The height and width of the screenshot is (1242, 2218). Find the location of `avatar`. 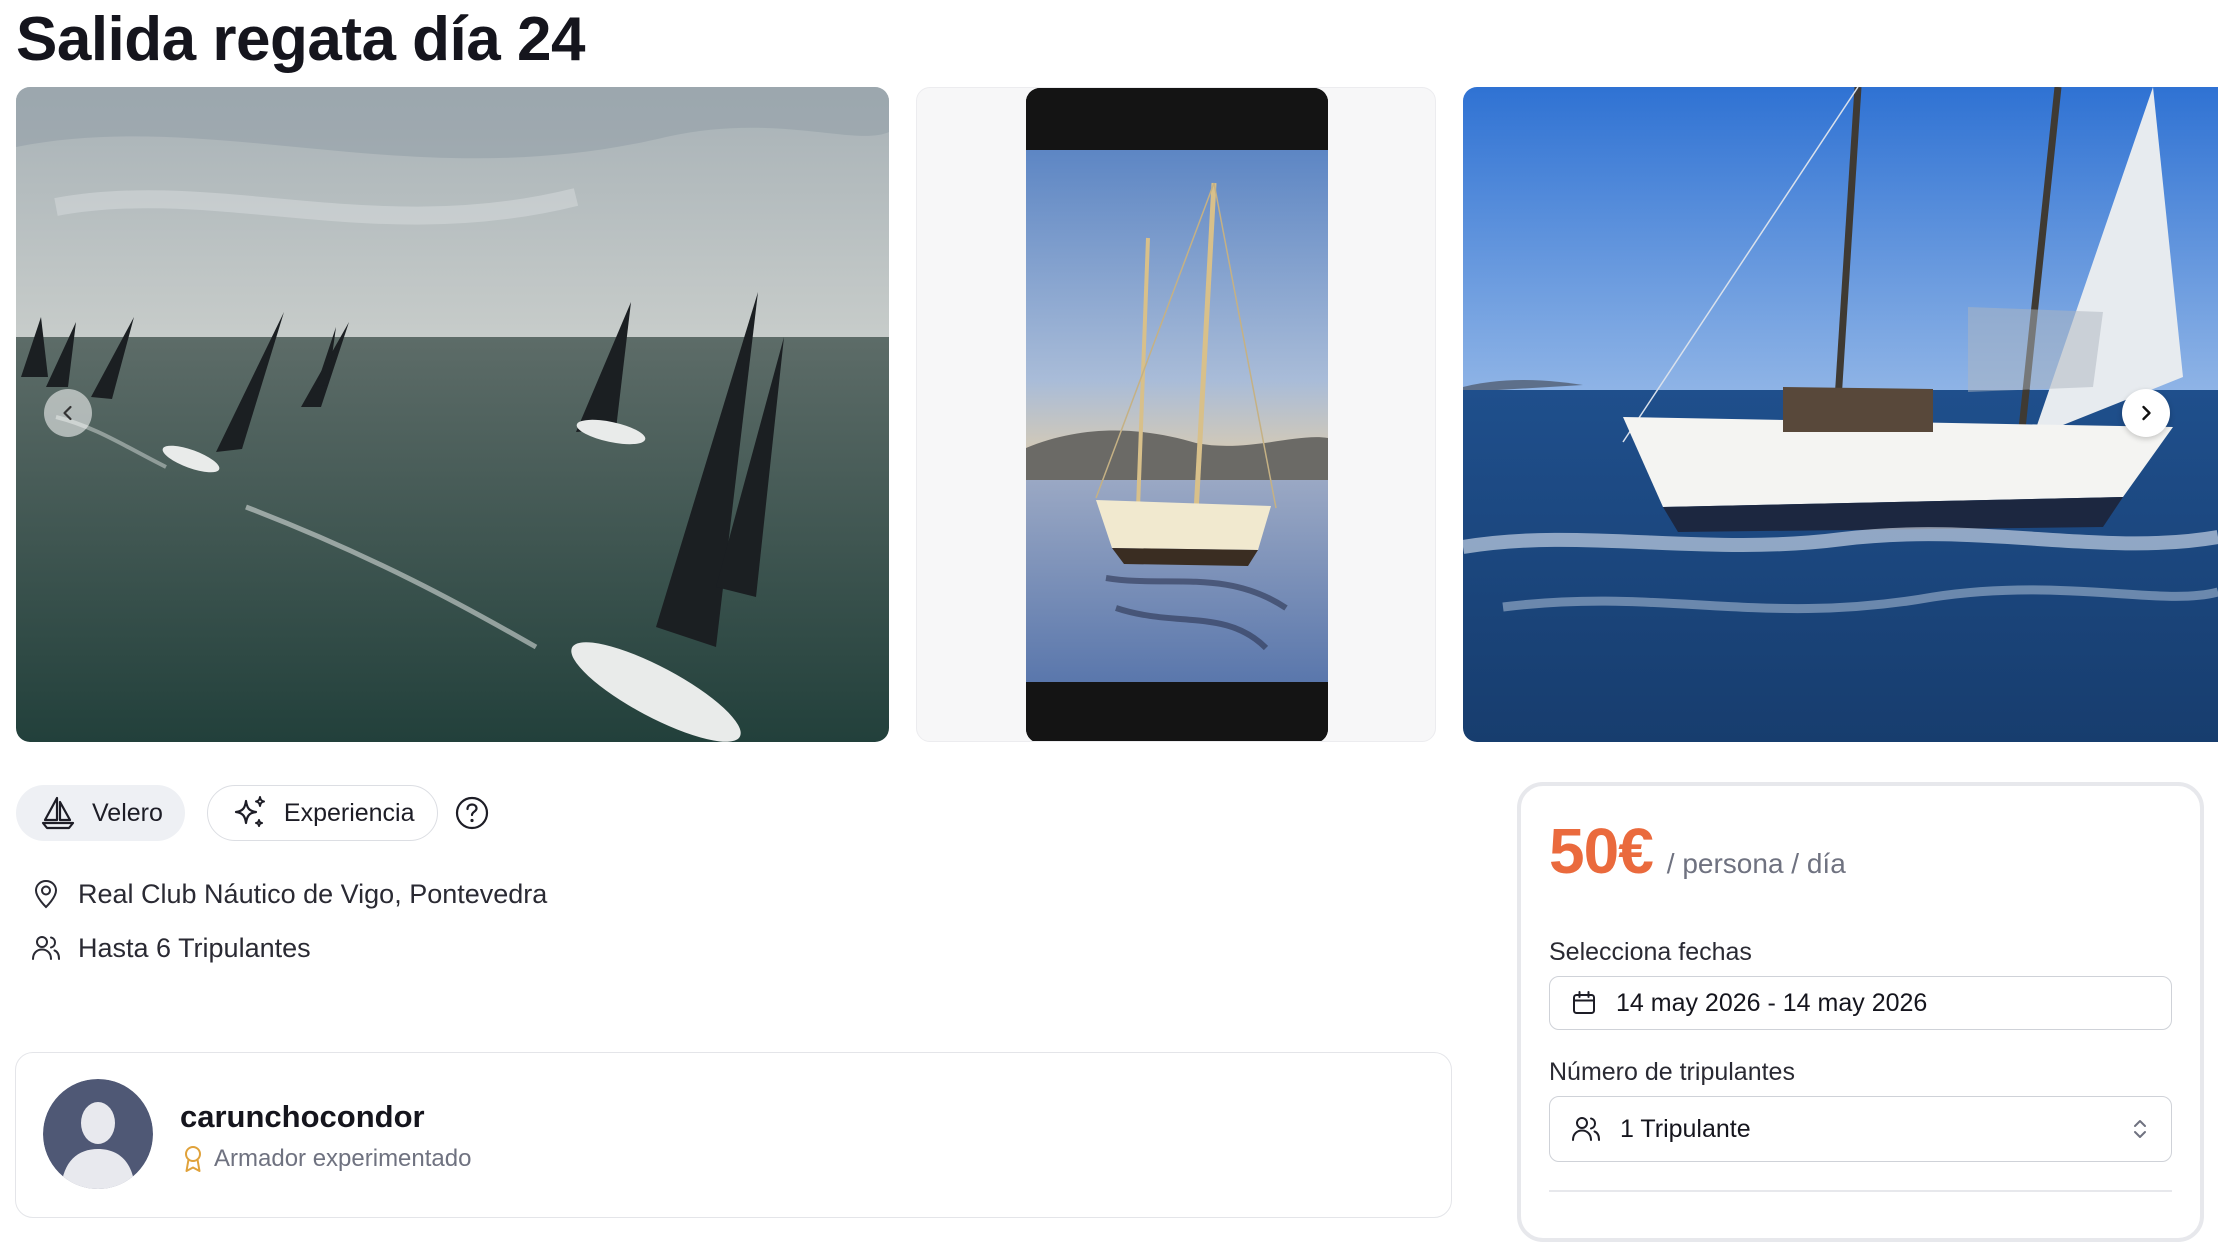

avatar is located at coordinates (98, 1134).